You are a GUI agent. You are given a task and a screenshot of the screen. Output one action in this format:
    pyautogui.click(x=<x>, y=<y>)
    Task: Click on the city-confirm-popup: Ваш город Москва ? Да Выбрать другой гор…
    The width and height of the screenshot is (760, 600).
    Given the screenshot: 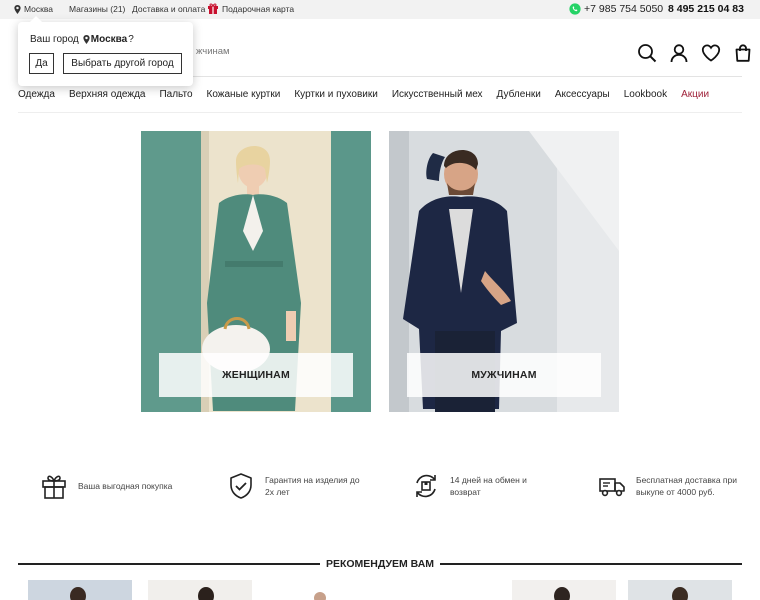 What is the action you would take?
    pyautogui.click(x=105, y=51)
    